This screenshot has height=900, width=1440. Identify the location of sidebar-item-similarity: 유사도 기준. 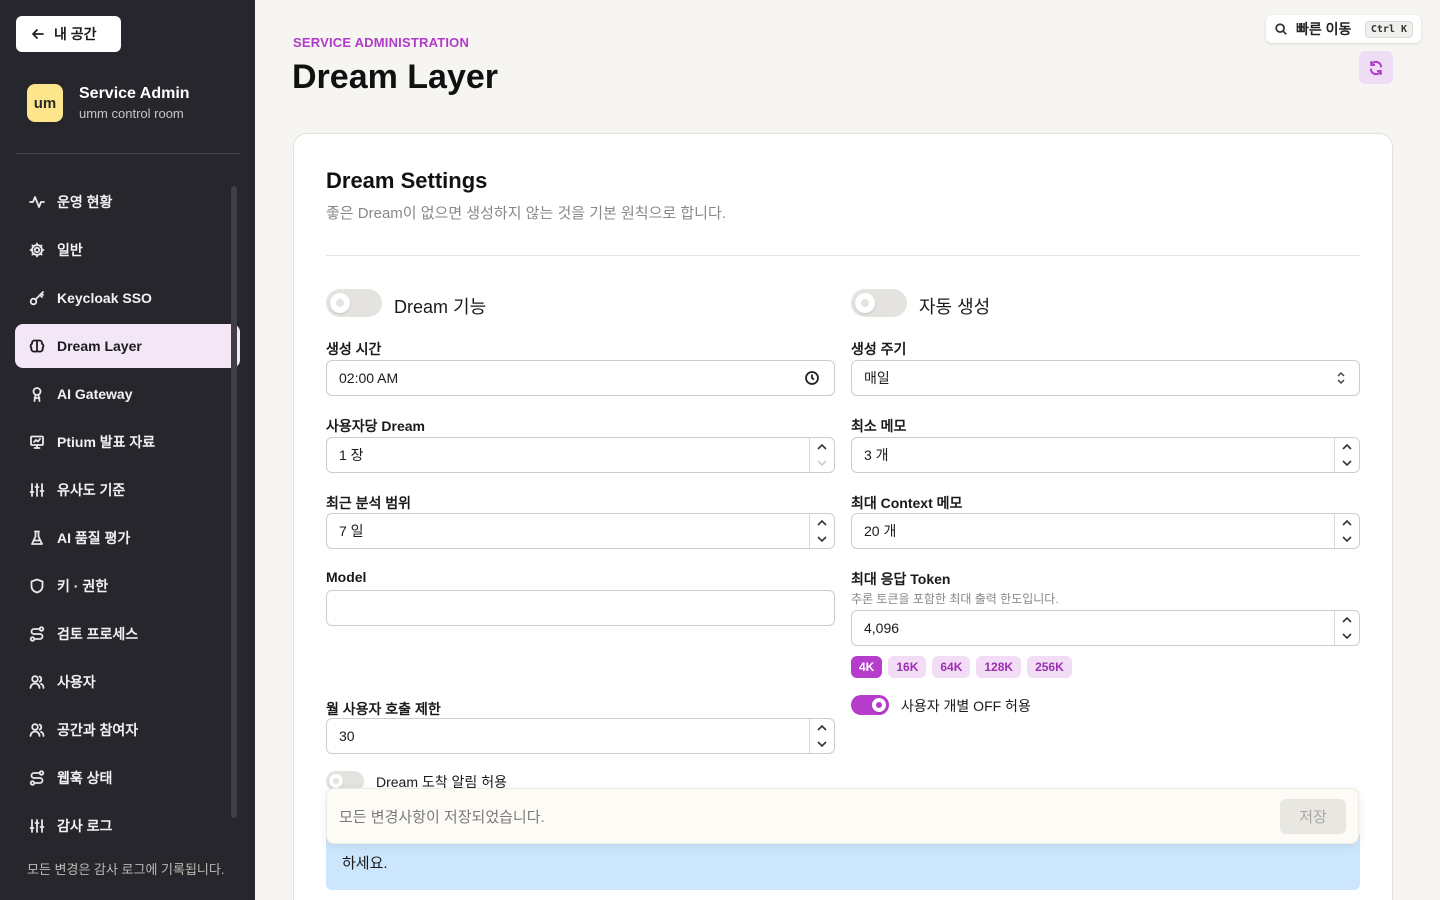
(127, 490).